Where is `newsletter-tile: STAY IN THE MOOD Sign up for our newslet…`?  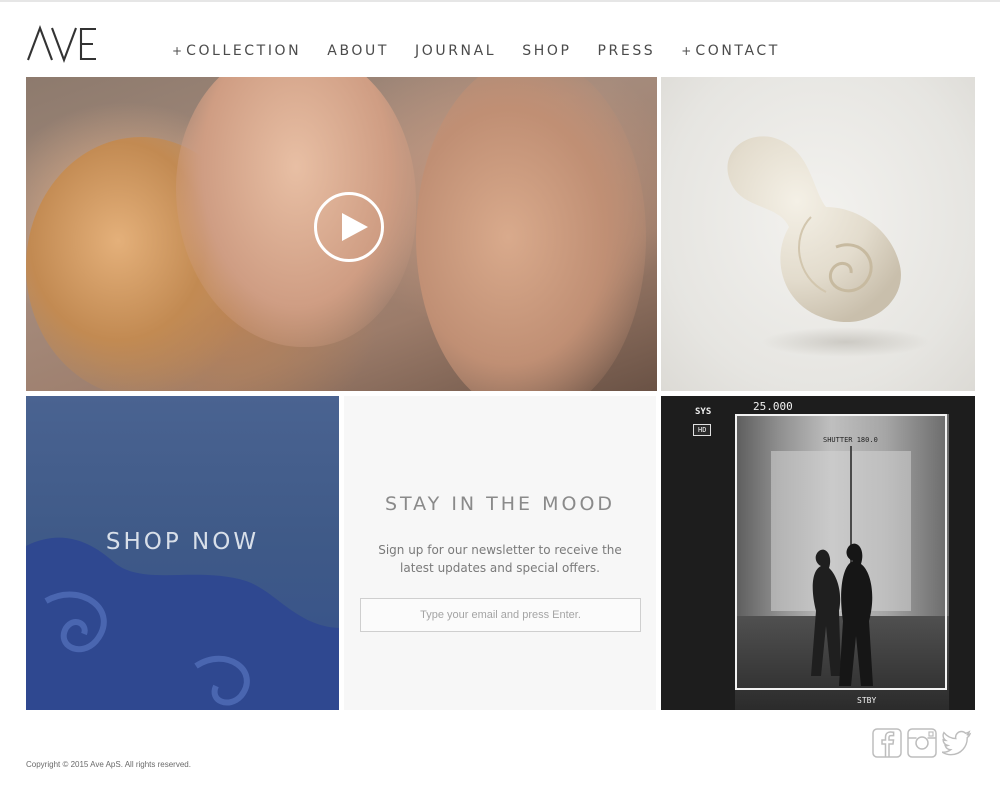 newsletter-tile: STAY IN THE MOOD Sign up for our newslet… is located at coordinates (500, 553).